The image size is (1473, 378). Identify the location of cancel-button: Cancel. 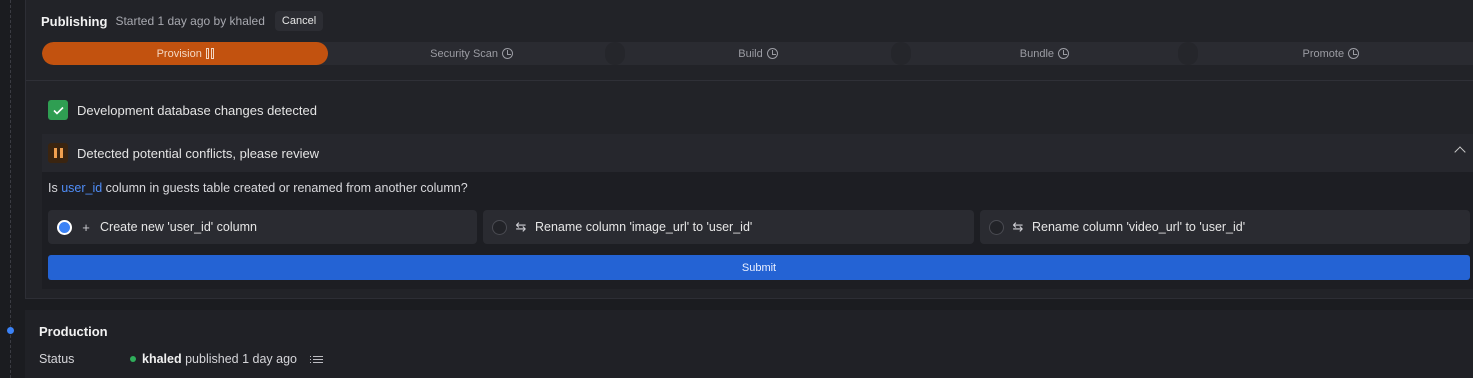
(299, 21).